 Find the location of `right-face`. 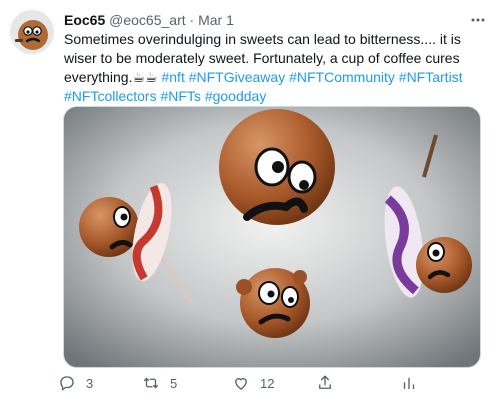

right-face is located at coordinates (444, 265).